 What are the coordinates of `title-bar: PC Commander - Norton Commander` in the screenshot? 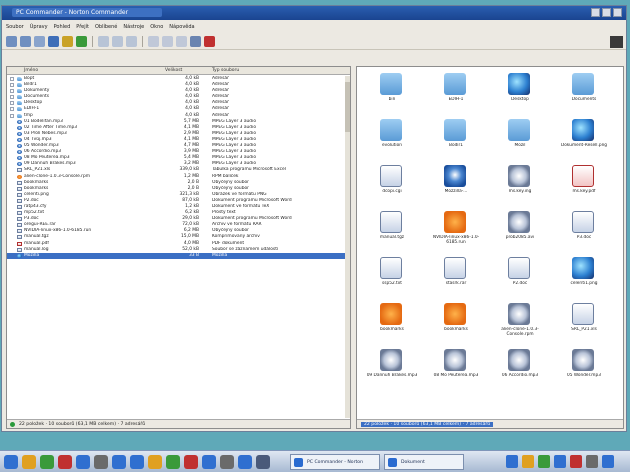 It's located at (314, 13).